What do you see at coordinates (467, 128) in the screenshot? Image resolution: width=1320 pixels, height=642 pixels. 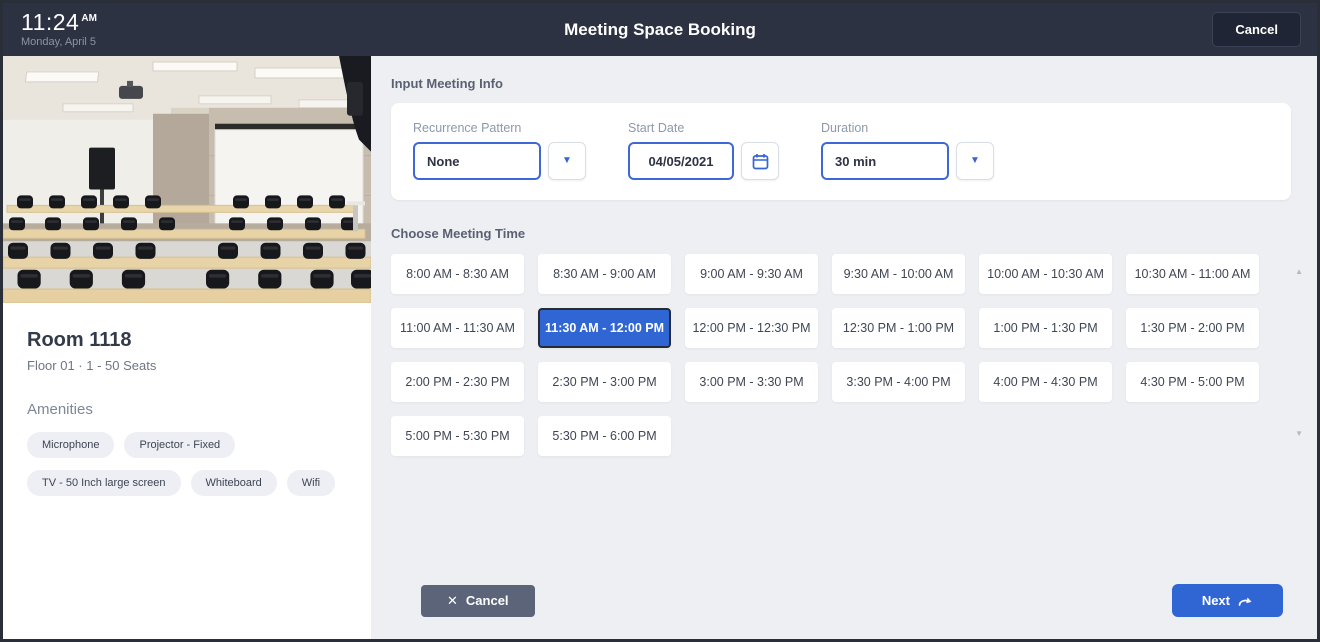 I see `recurrence-label: Recurrence Pattern` at bounding box center [467, 128].